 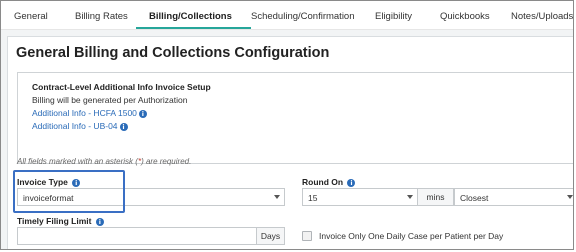 I want to click on tab-eligibility: Eligibility, so click(x=393, y=16).